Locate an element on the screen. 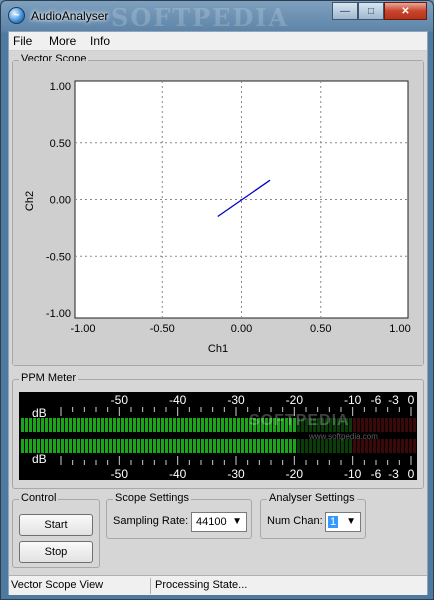  minimize-button: — is located at coordinates (345, 11).